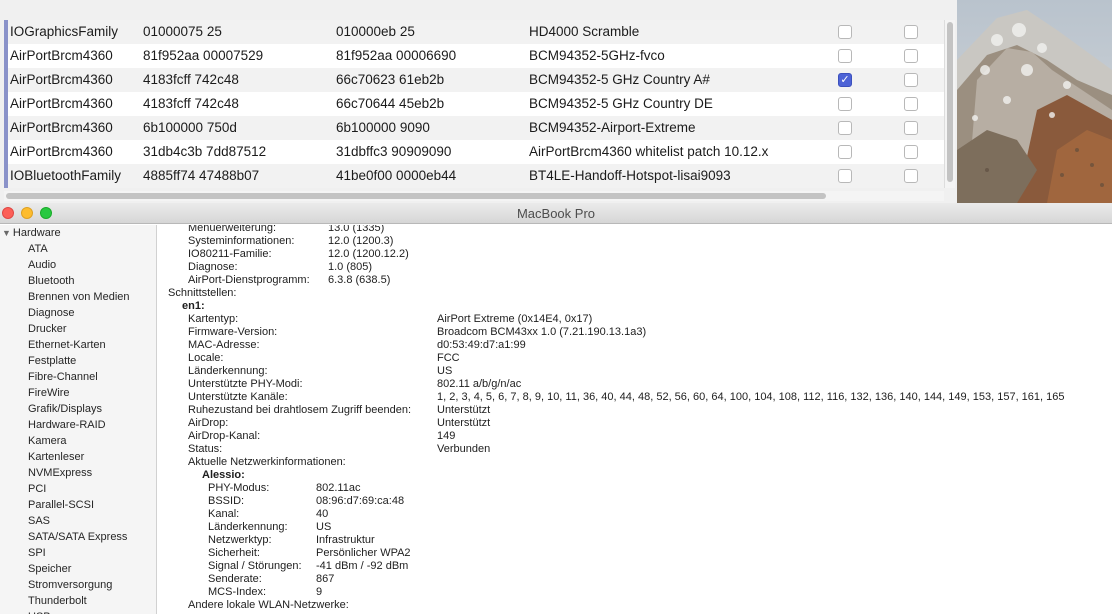 This screenshot has width=1112, height=614. Describe the element at coordinates (390, 103) in the screenshot. I see `cell-replace: 66c70644 45eb2b` at that location.